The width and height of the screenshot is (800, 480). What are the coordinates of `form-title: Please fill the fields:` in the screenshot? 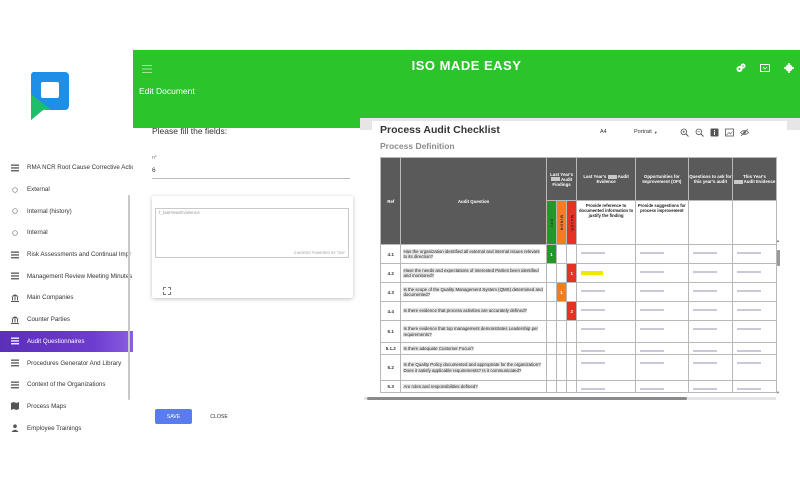 It's located at (190, 131).